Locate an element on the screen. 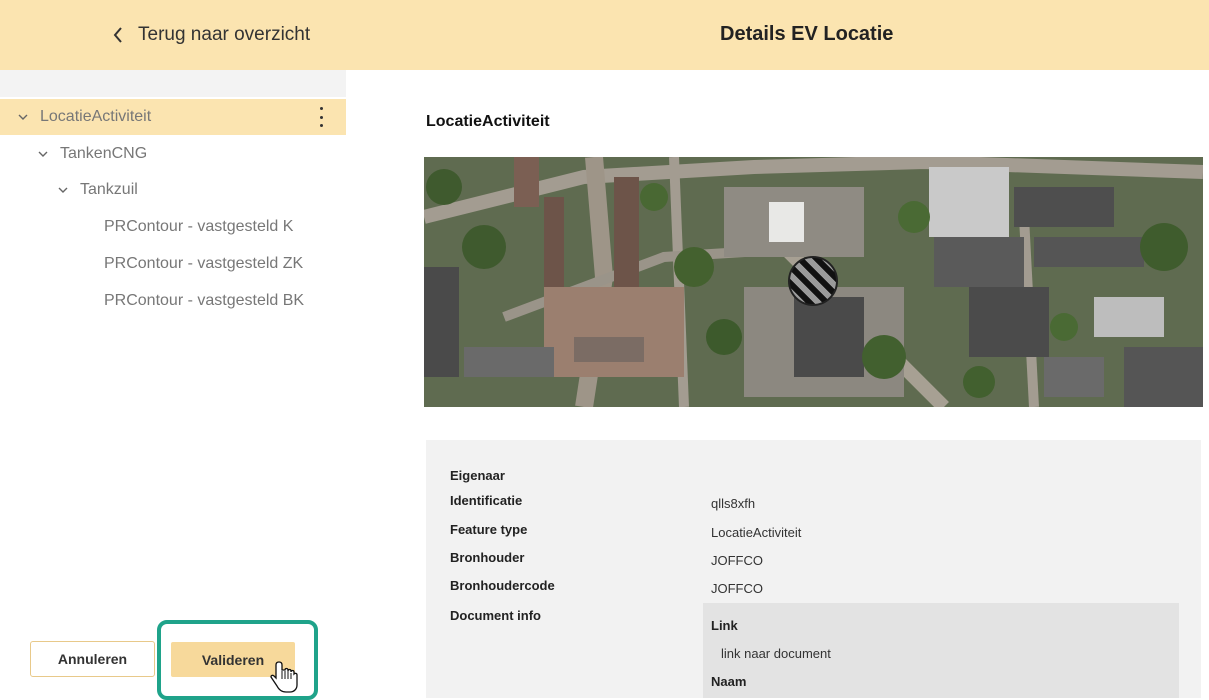  section-title: LocatieActiviteit is located at coordinates (488, 121).